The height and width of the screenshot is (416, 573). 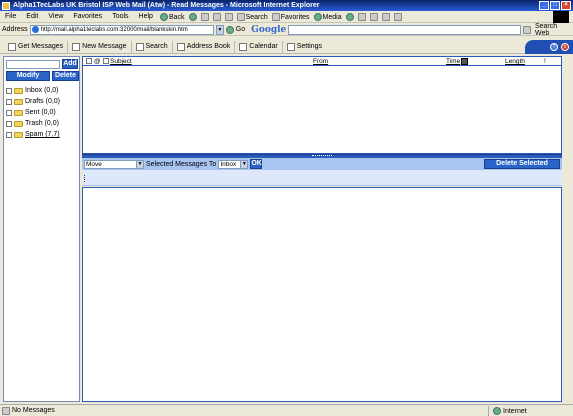 I want to click on modify-folder-button: Modify, so click(x=28, y=76).